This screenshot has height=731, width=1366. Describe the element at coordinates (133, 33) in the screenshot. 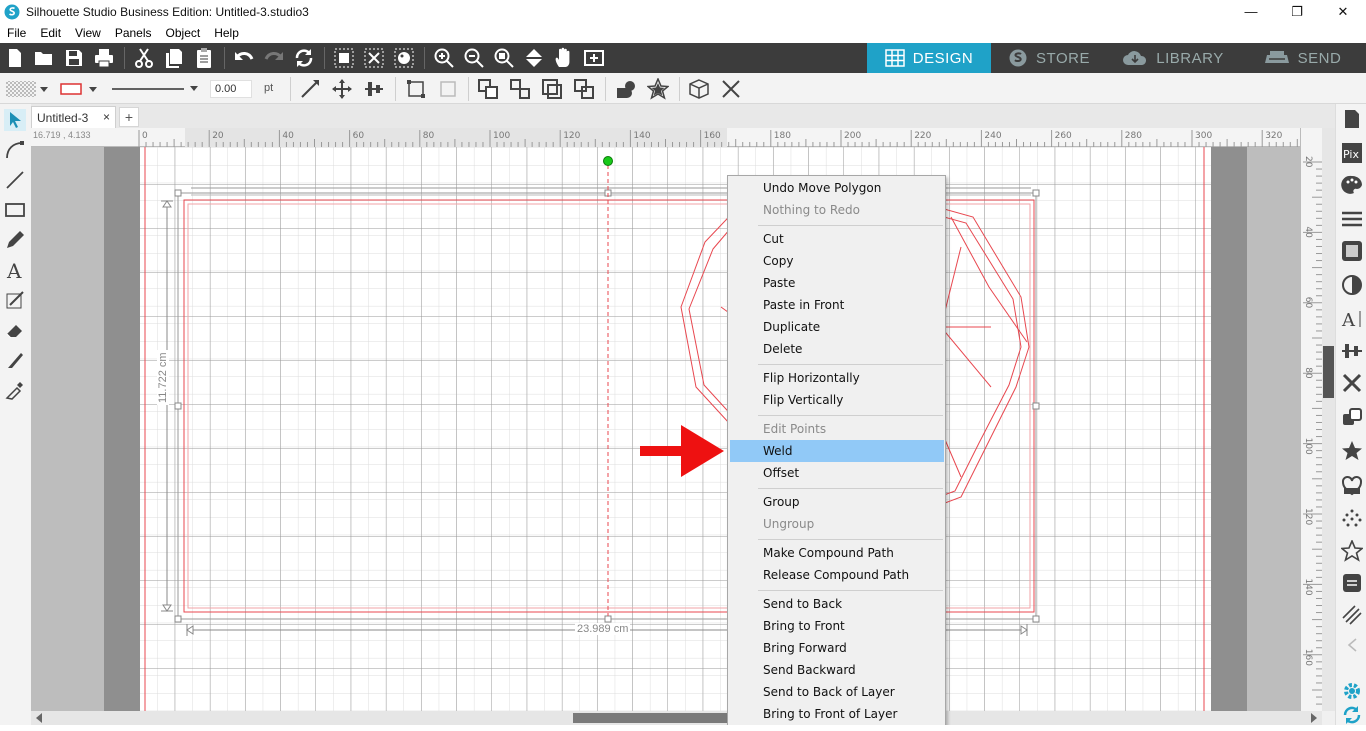

I see `menu-panels: Panels` at that location.